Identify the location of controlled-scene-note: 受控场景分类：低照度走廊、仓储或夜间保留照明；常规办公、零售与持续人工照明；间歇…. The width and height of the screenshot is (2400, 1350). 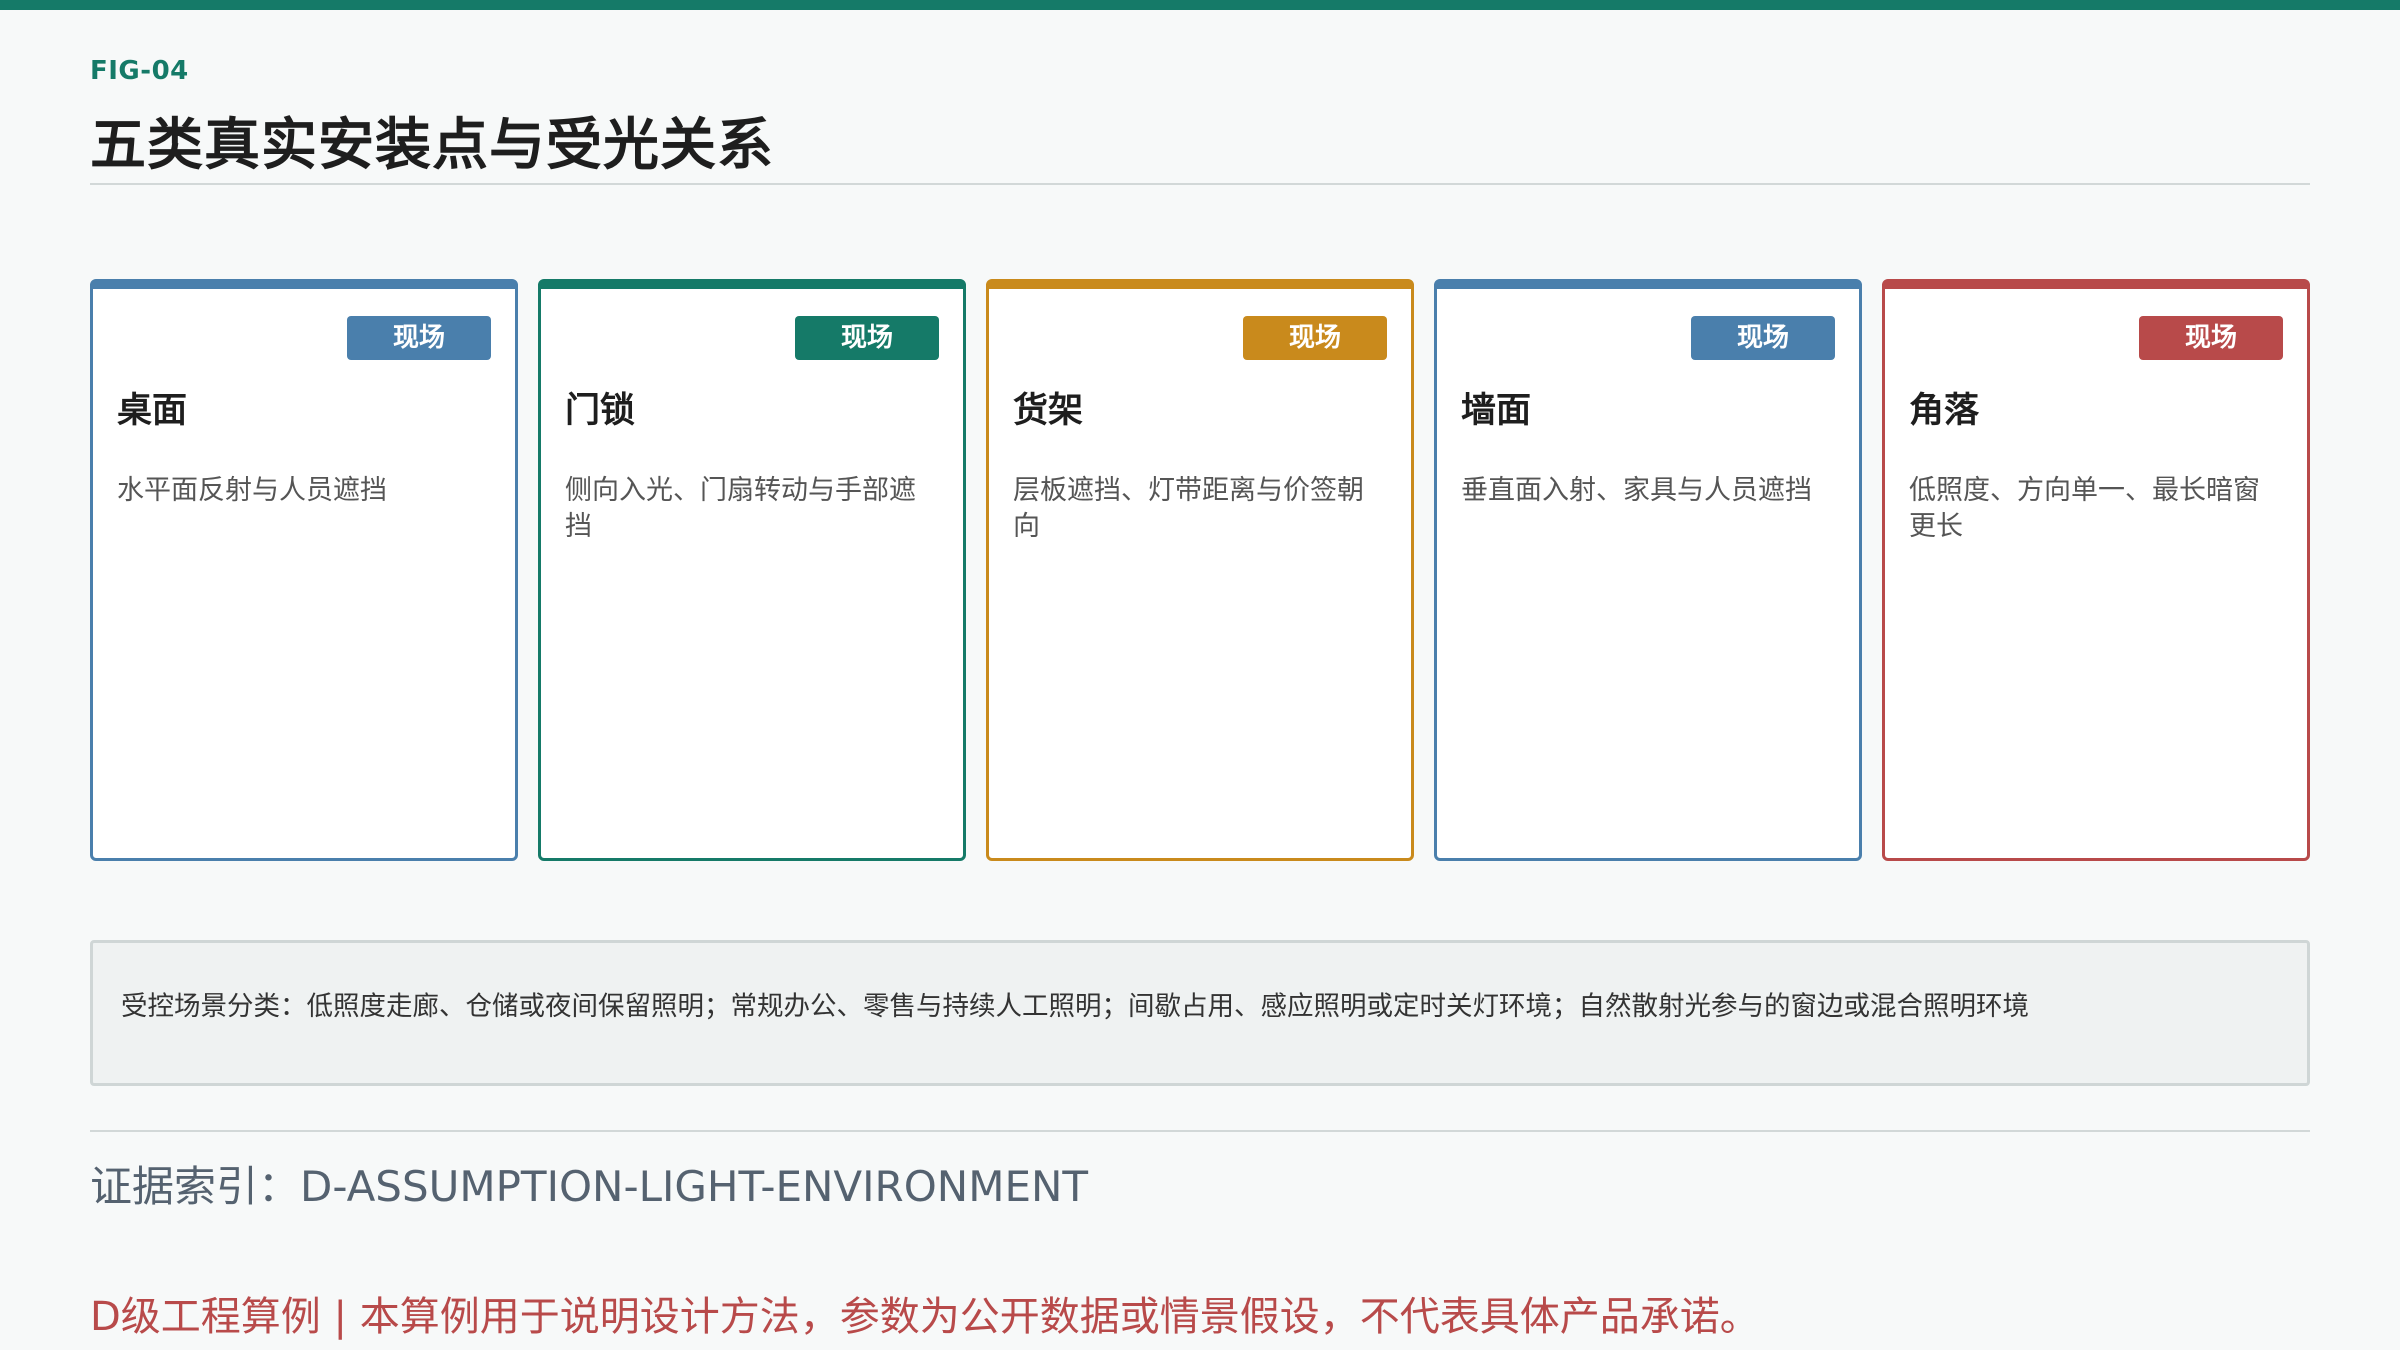
(1200, 1013).